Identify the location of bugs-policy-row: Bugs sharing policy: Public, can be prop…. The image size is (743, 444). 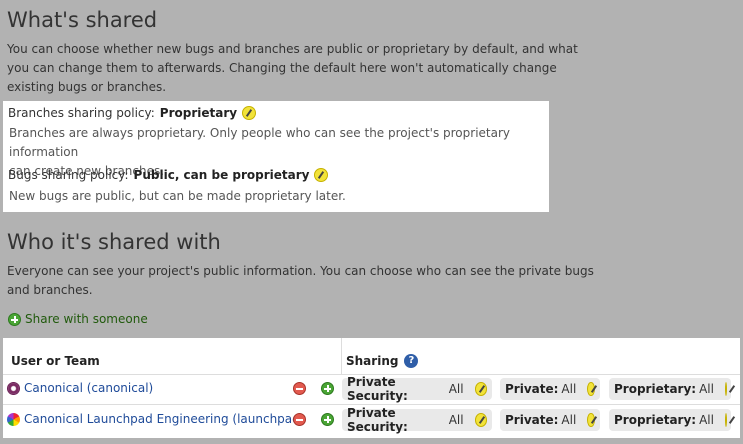
(168, 175).